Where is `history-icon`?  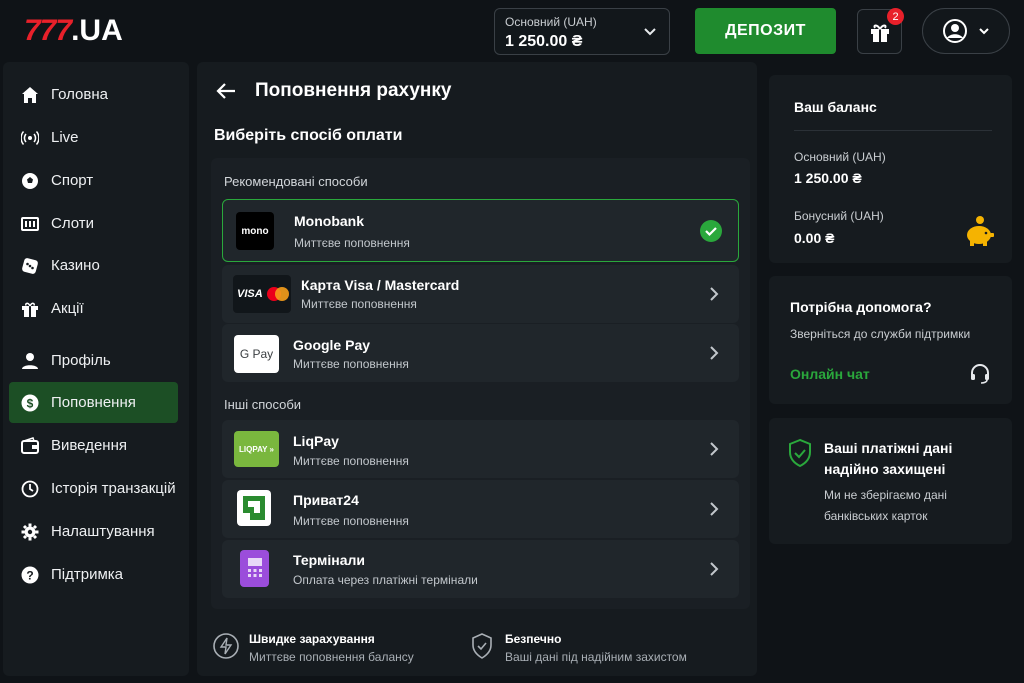 history-icon is located at coordinates (30, 489).